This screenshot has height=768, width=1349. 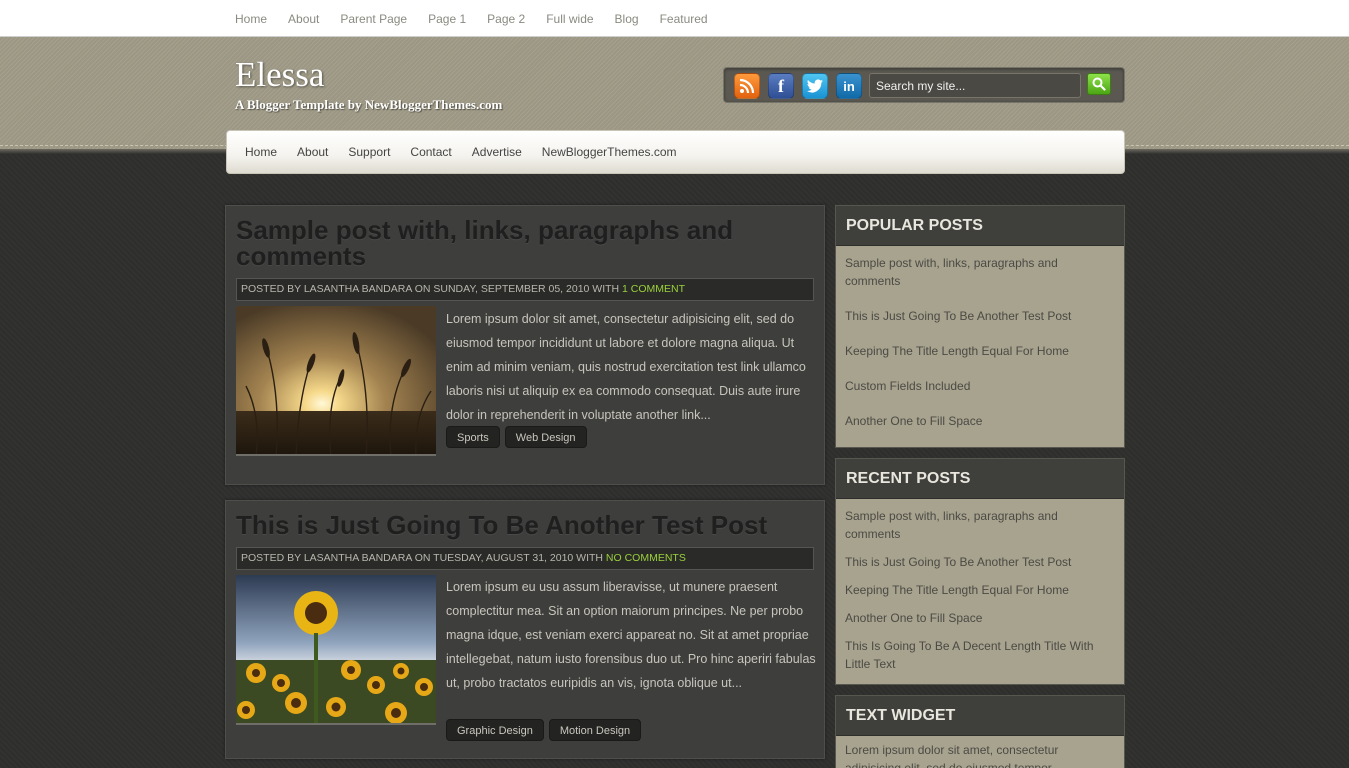 What do you see at coordinates (546, 730) in the screenshot?
I see `post-tags: Graphic Design Motion Design` at bounding box center [546, 730].